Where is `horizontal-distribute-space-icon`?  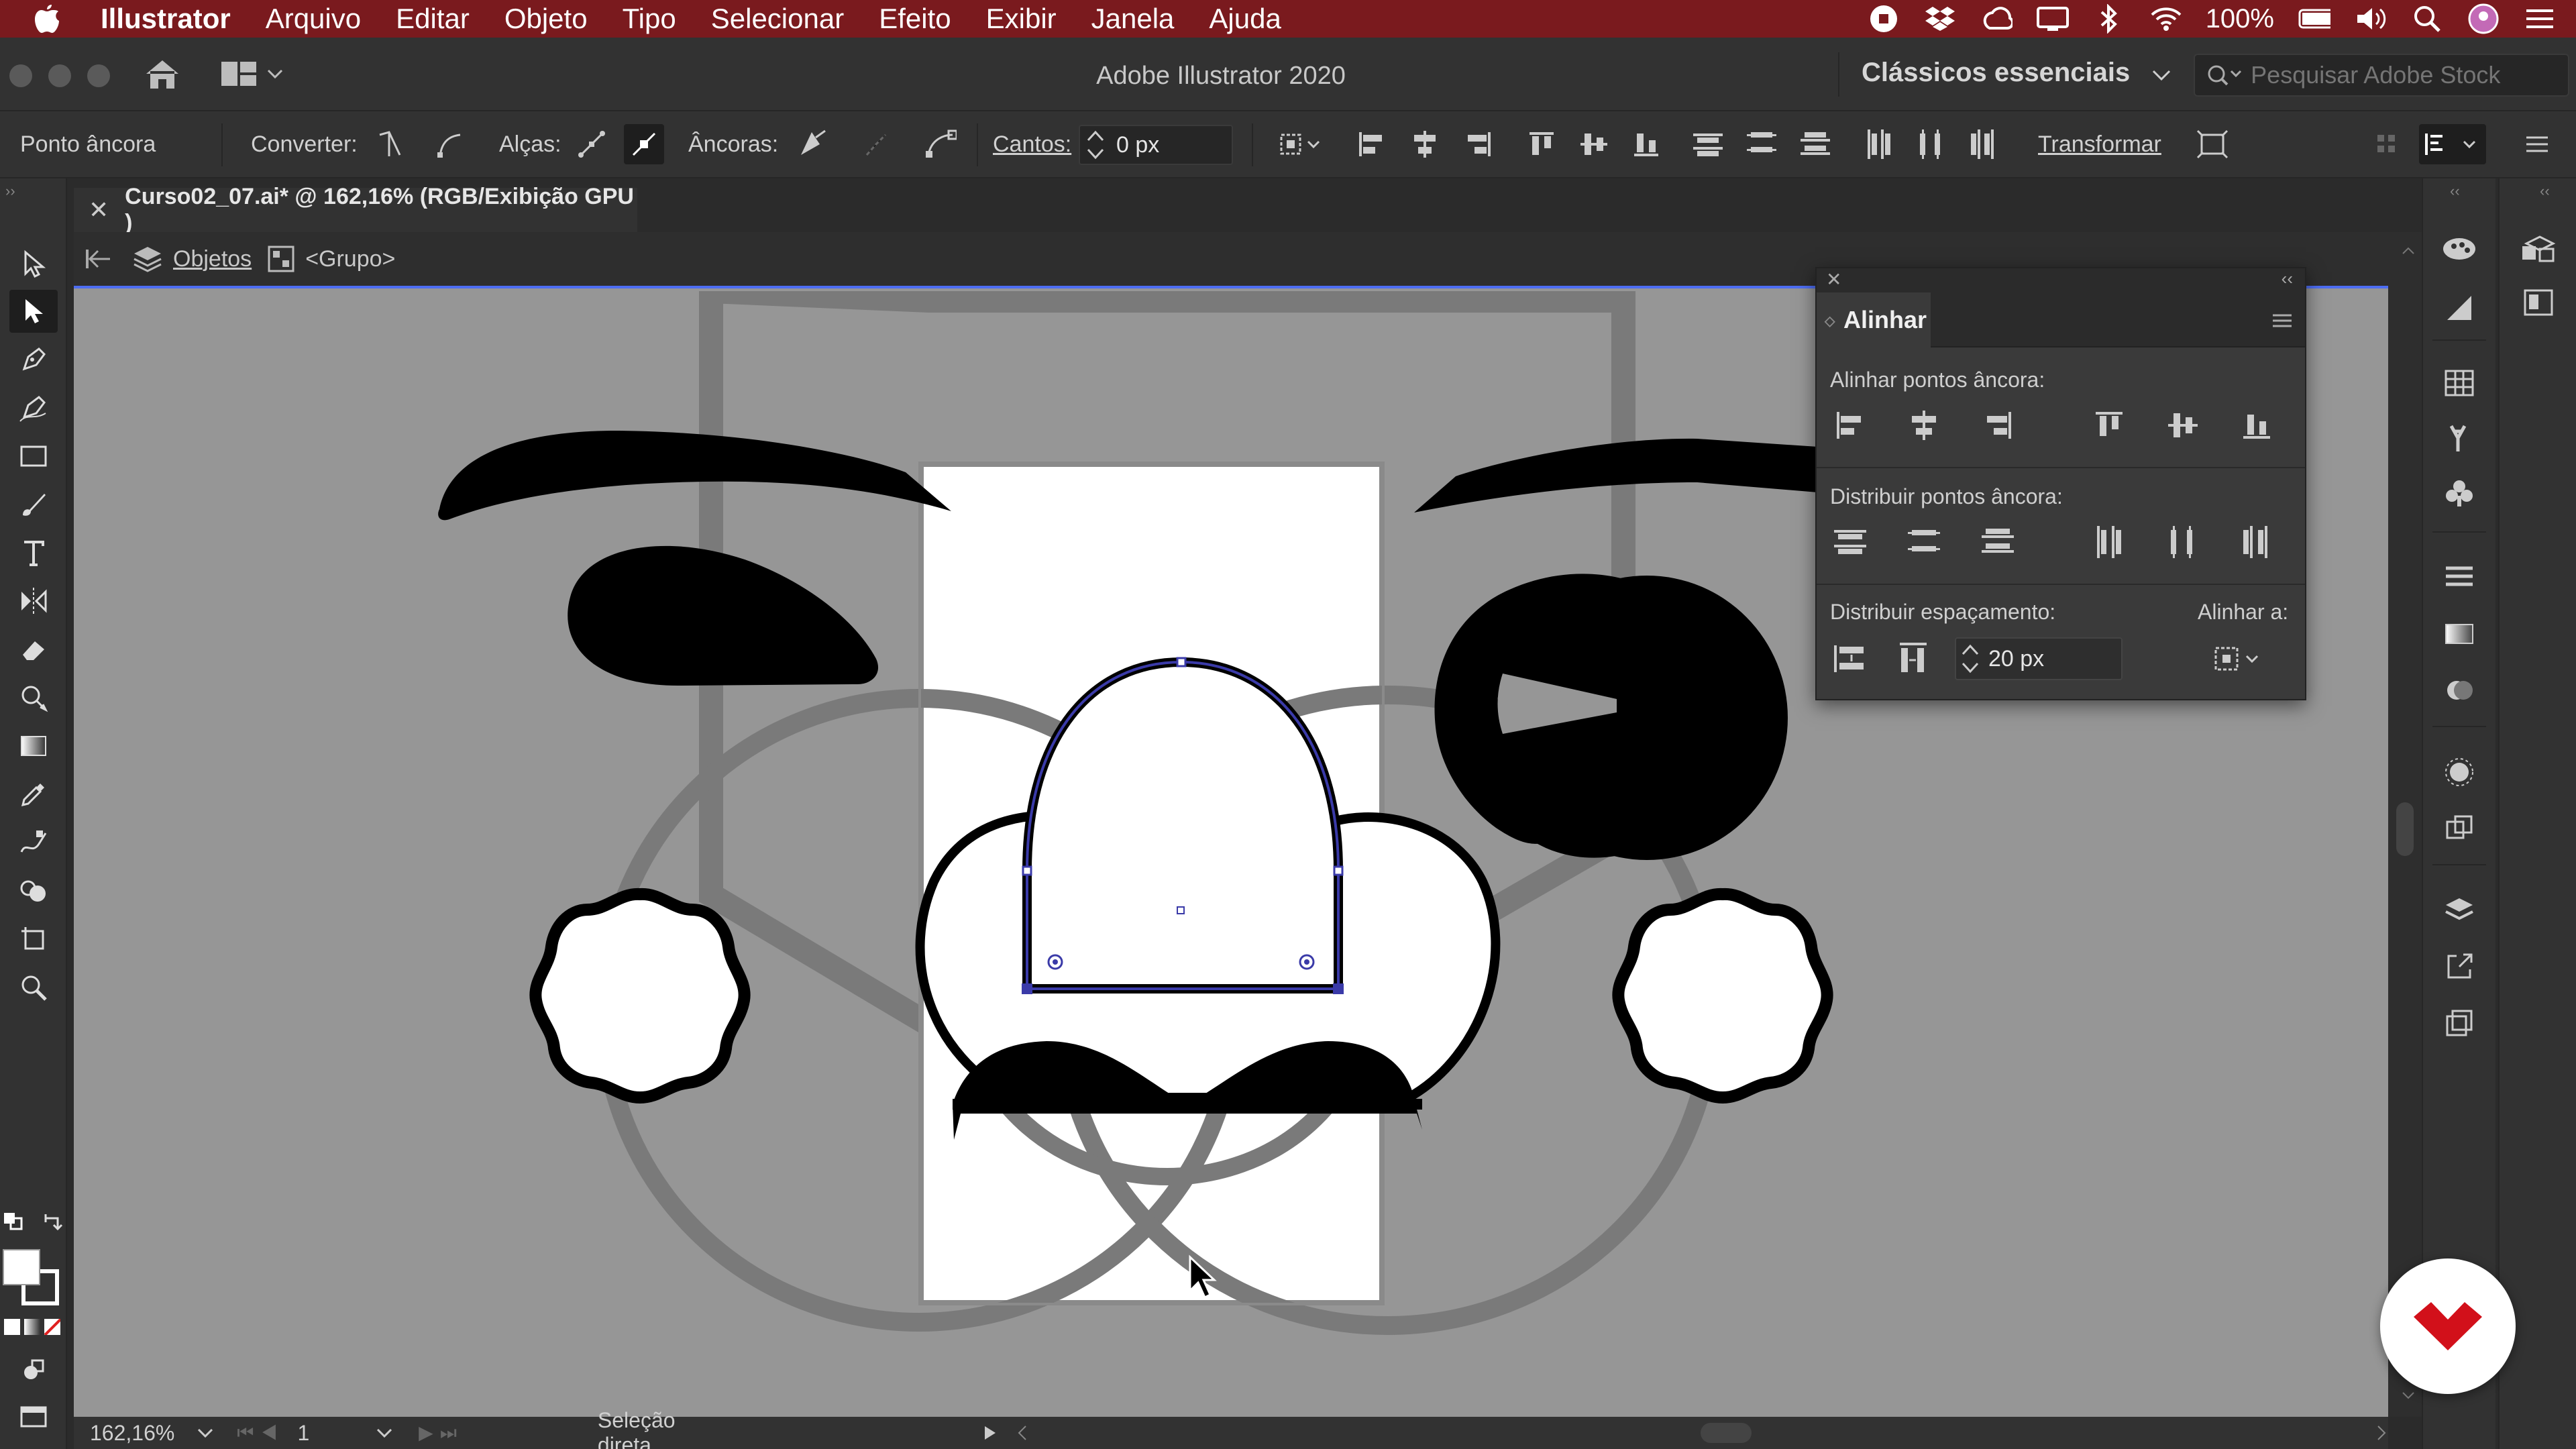 horizontal-distribute-space-icon is located at coordinates (1913, 658).